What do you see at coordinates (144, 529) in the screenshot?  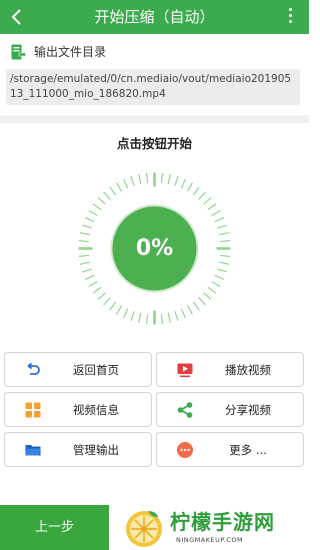 I see `lemon-logo-icon` at bounding box center [144, 529].